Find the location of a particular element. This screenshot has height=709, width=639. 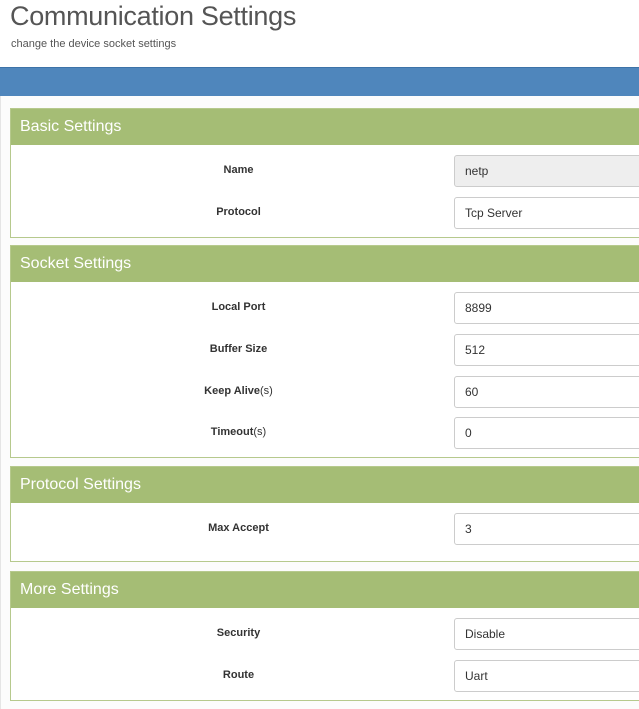

timeout-label: Timeout(s) is located at coordinates (238, 432).